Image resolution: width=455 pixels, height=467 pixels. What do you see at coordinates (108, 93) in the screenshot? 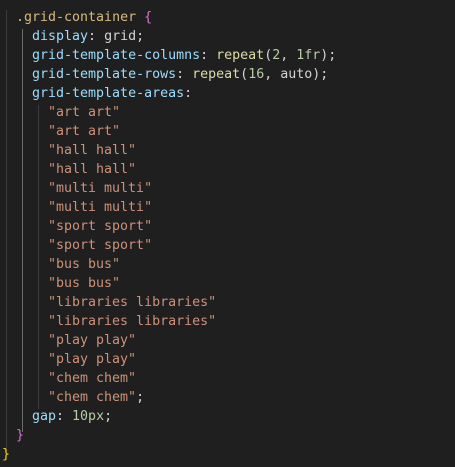
I see `css-property-areas: grid-template-areas` at bounding box center [108, 93].